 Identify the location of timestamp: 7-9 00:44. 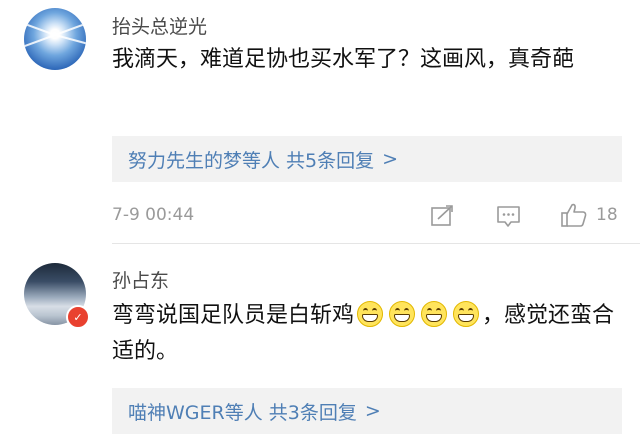
(153, 215).